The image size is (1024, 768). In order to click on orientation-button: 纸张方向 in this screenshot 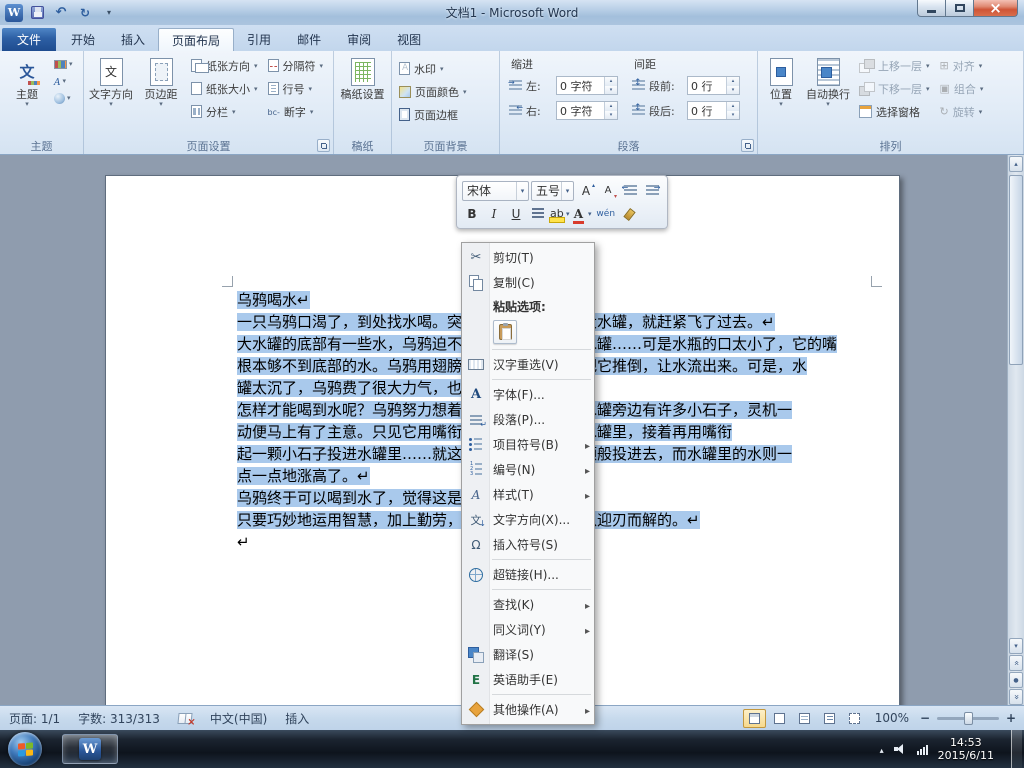, I will do `click(224, 65)`.